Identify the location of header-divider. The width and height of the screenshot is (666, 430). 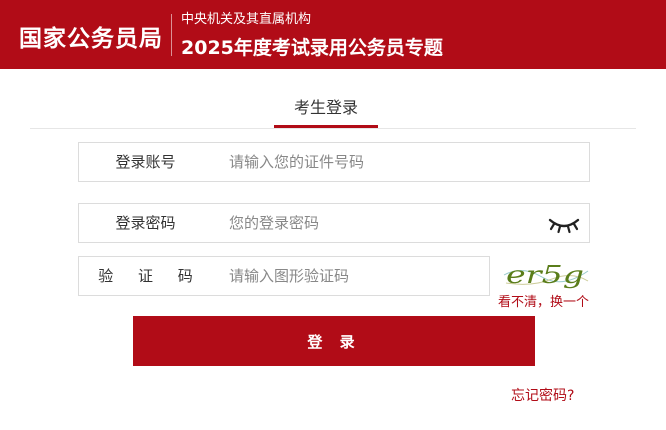
(171, 35).